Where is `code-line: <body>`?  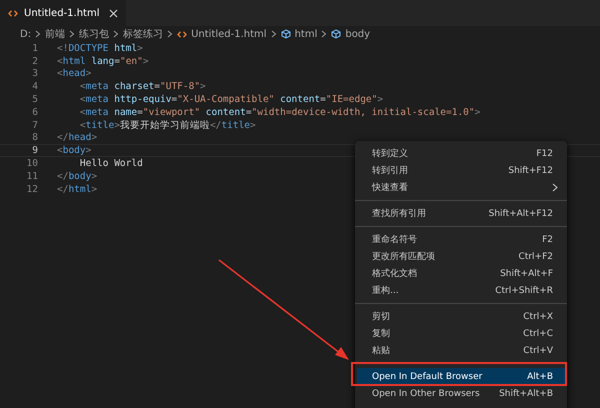
code-line: <body> is located at coordinates (74, 150).